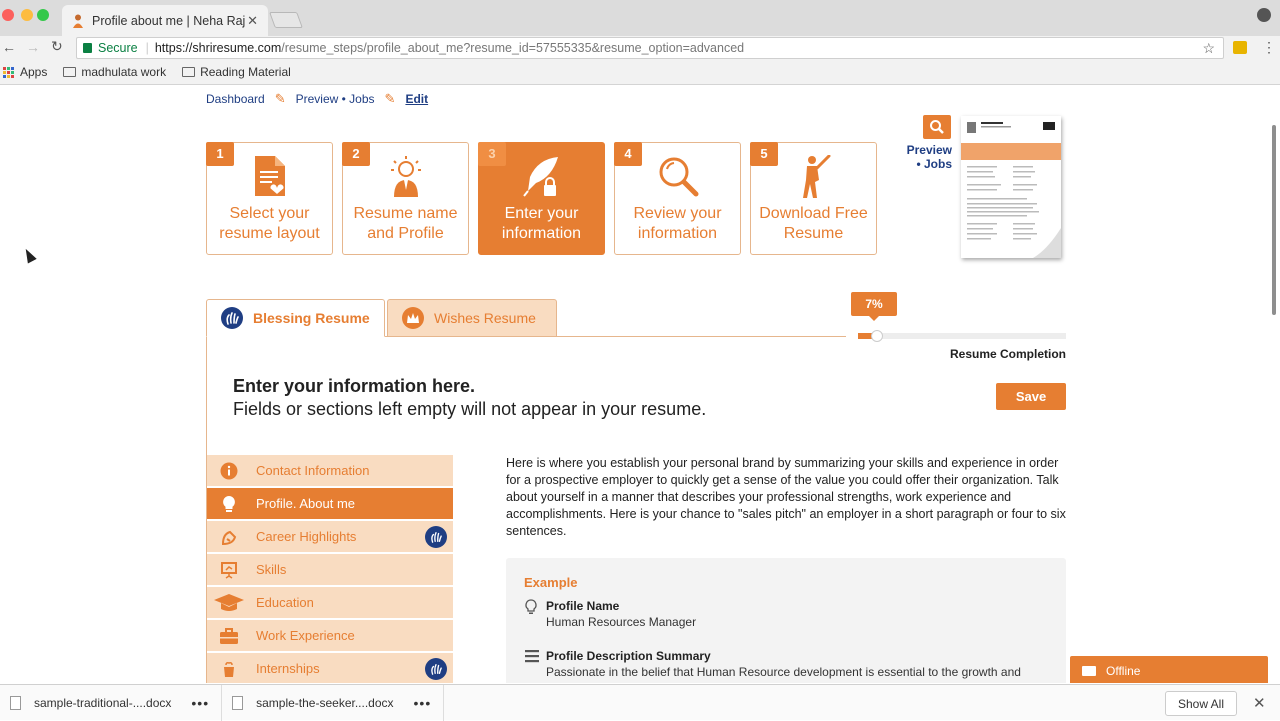  Describe the element at coordinates (313, 470) in the screenshot. I see `nav-label: Contact Information` at that location.